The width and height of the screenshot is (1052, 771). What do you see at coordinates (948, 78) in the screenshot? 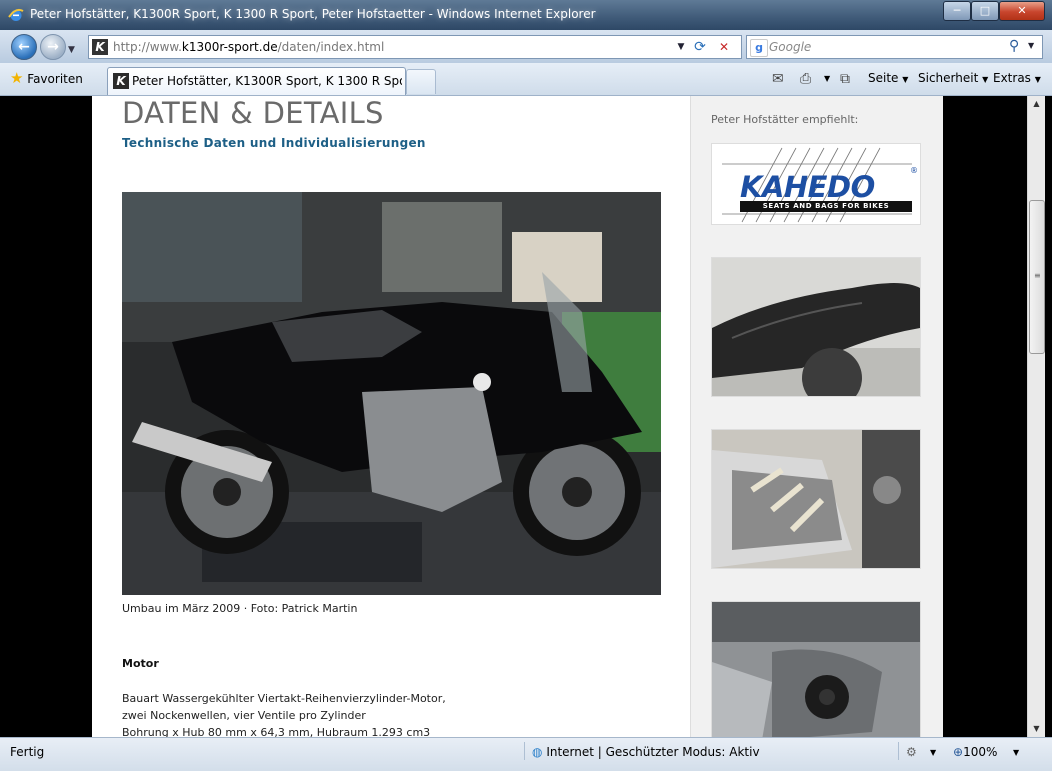
I see `sicherheit-label: Sicherheit` at bounding box center [948, 78].